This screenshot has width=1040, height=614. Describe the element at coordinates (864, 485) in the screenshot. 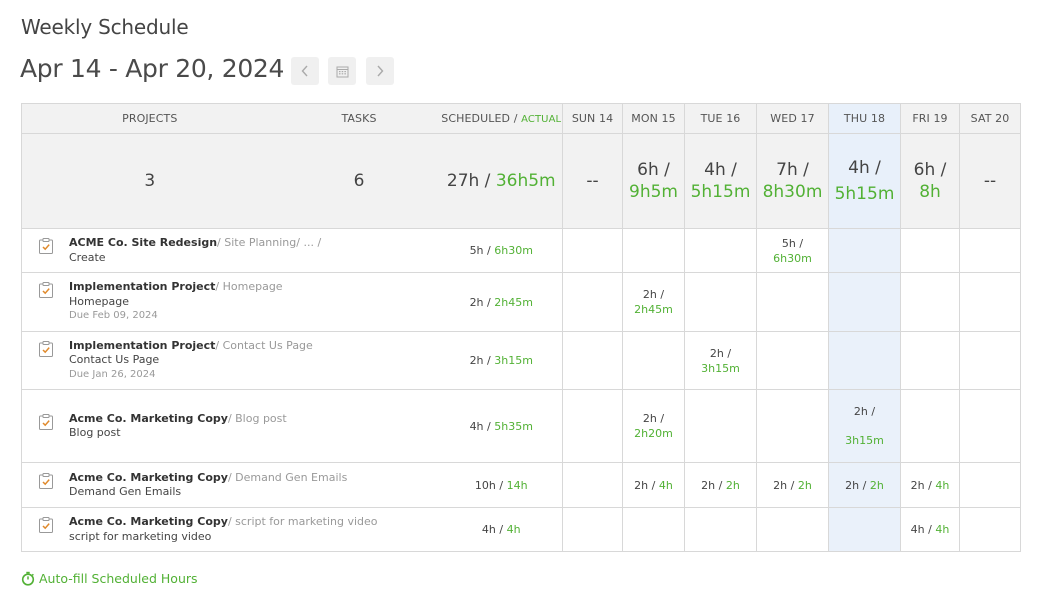

I see `day-cell-thu: 2h / 2h` at that location.